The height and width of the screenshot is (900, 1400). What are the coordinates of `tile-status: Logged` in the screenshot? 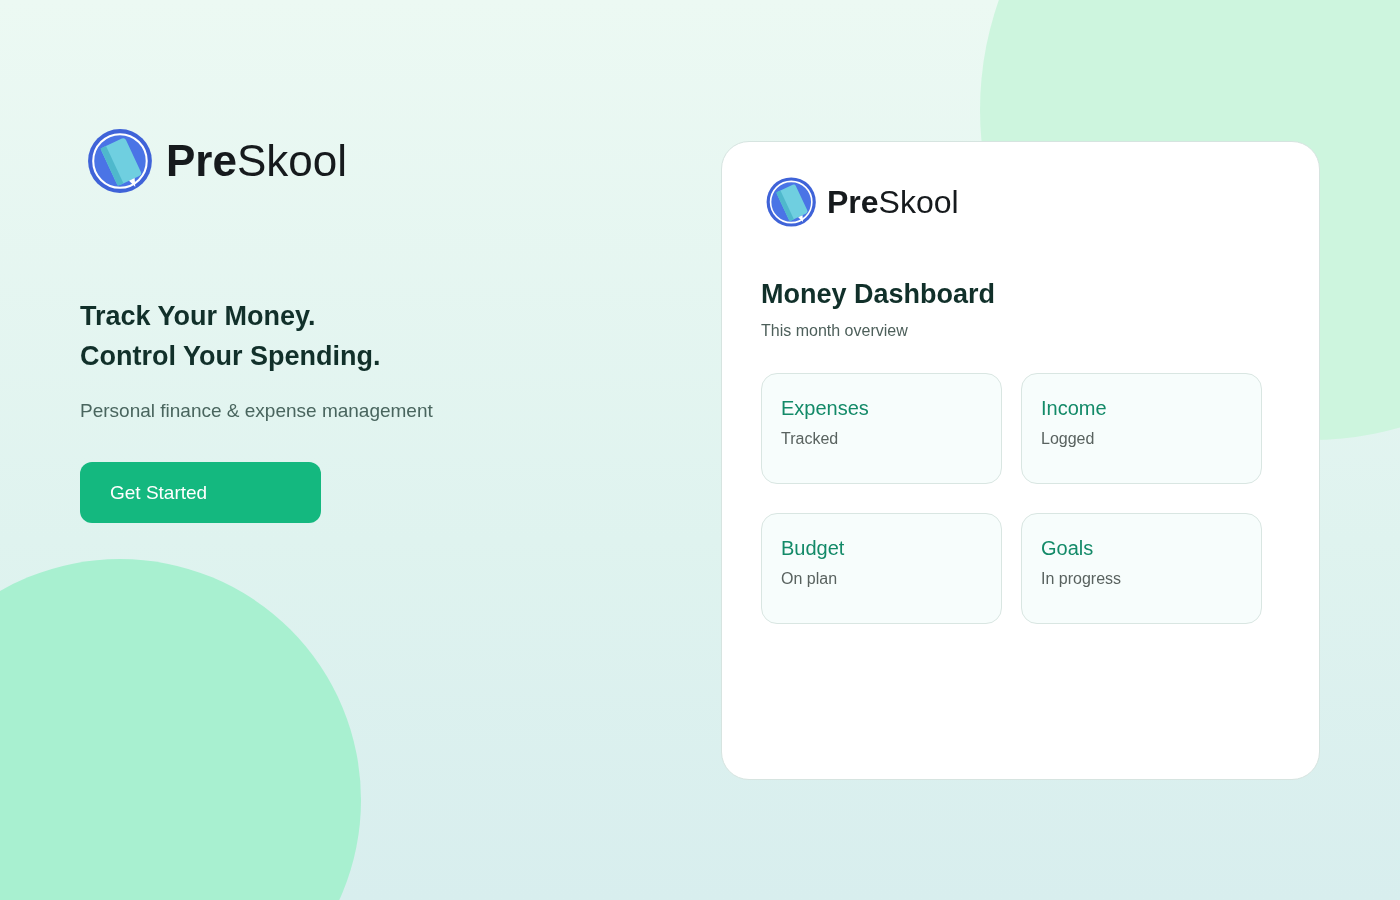 It's located at (1068, 439).